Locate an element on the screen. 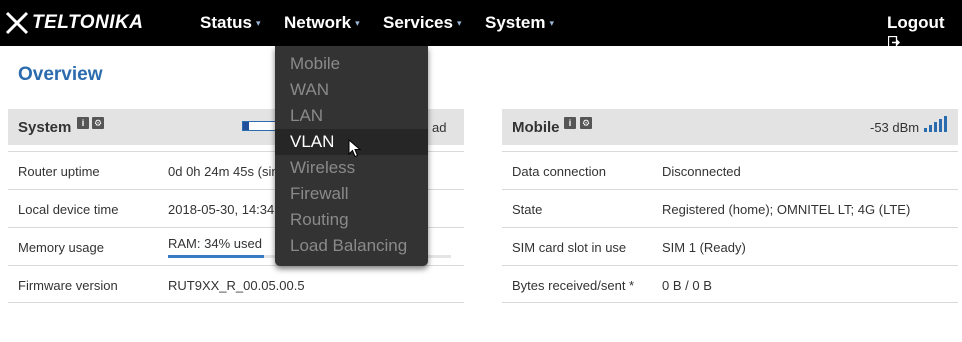  menu-item-routing: Routing is located at coordinates (351, 220).